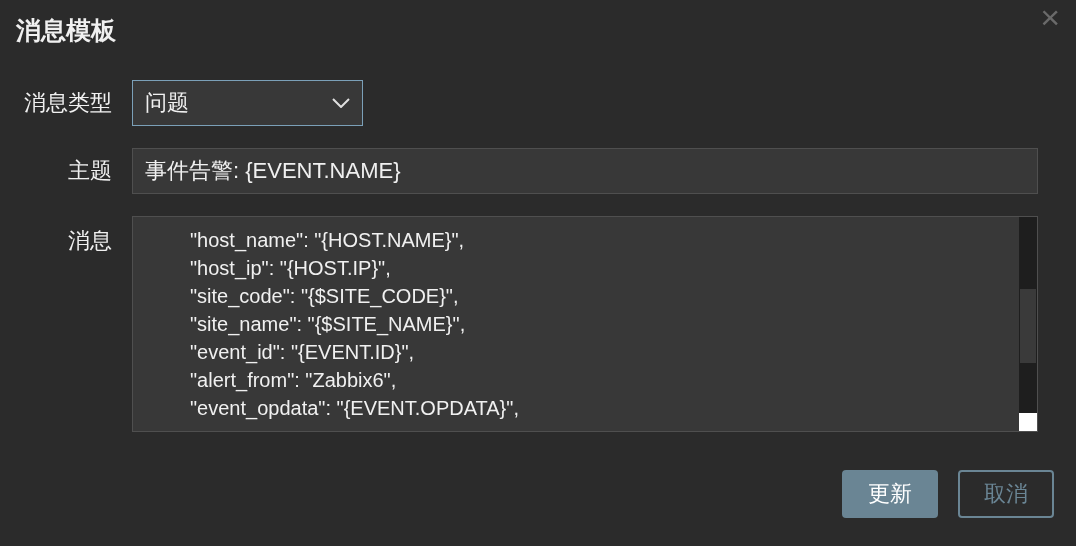 The height and width of the screenshot is (546, 1076). What do you see at coordinates (1028, 314) in the screenshot?
I see `scrollbar` at bounding box center [1028, 314].